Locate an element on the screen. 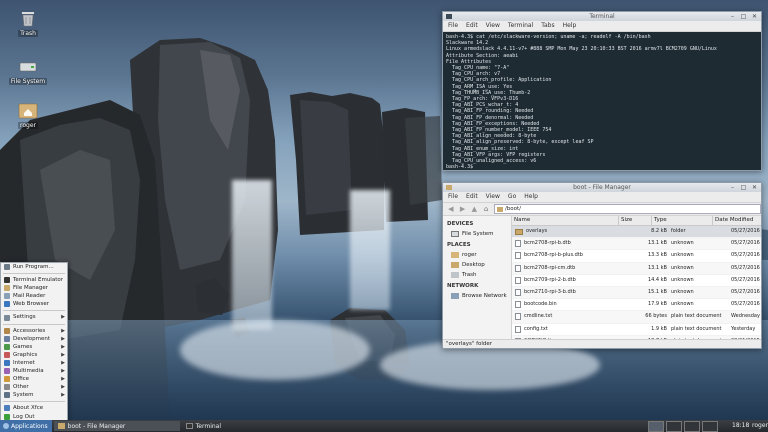  column-header-name: Name is located at coordinates (565, 220).